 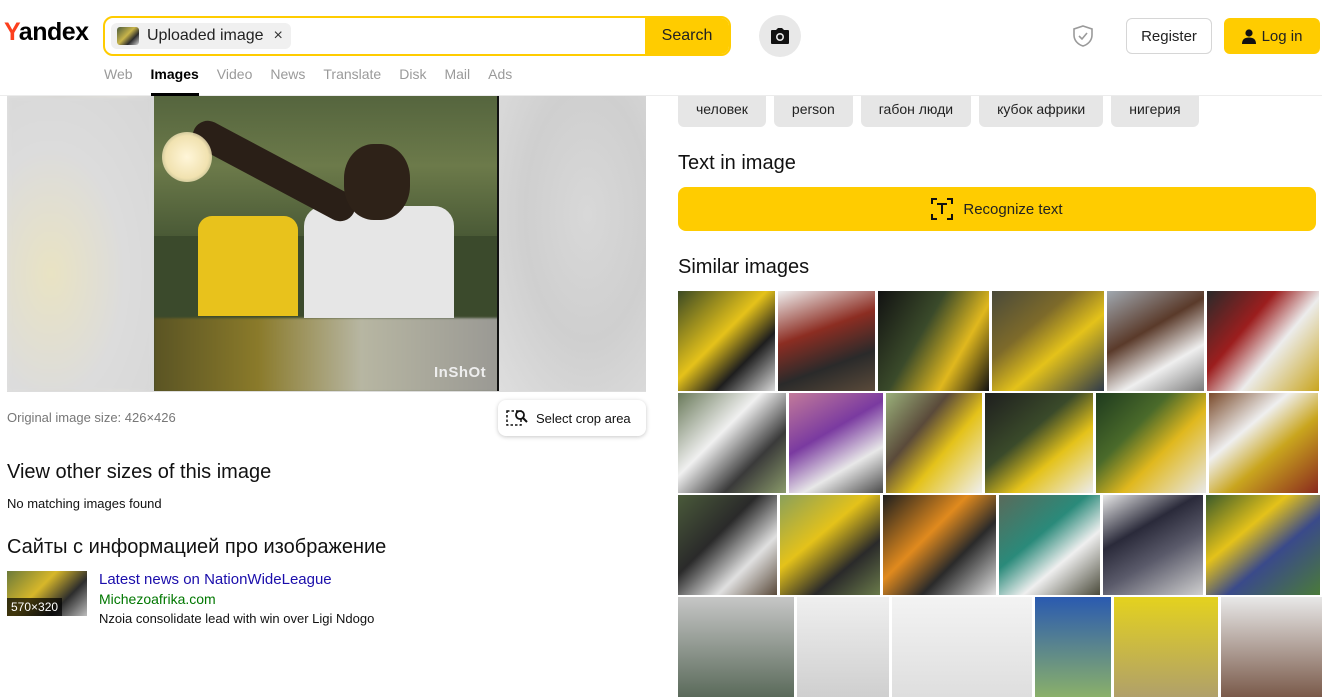 What do you see at coordinates (352, 81) in the screenshot?
I see `tab-translate: Translate` at bounding box center [352, 81].